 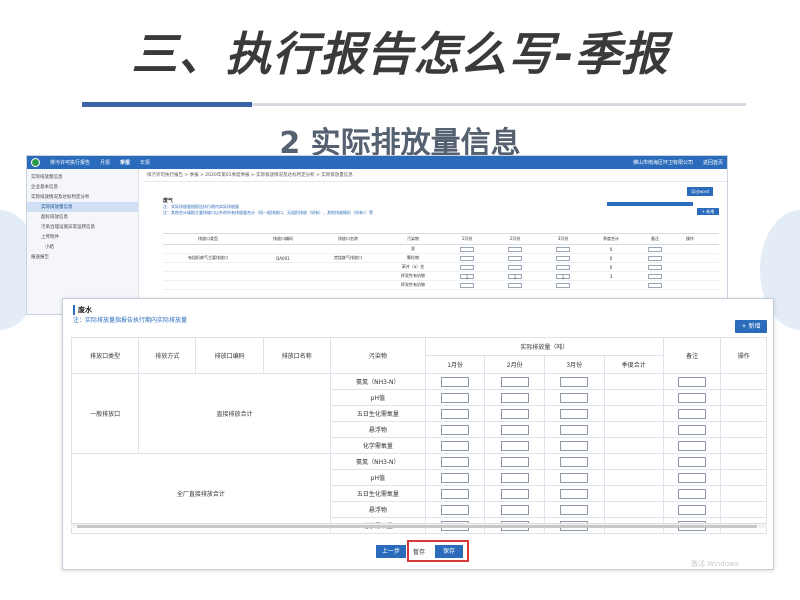 What do you see at coordinates (105, 355) in the screenshot?
I see `col-outlet-type: 排放口类型` at bounding box center [105, 355].